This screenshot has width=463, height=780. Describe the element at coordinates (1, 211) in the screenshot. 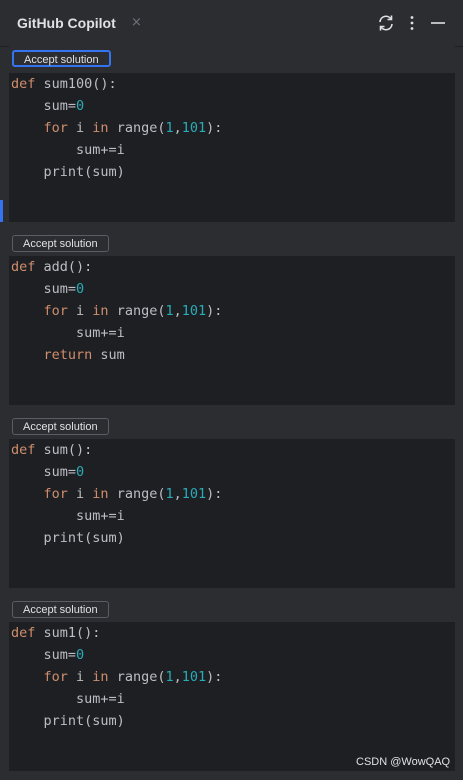

I see `gutter-marker` at that location.